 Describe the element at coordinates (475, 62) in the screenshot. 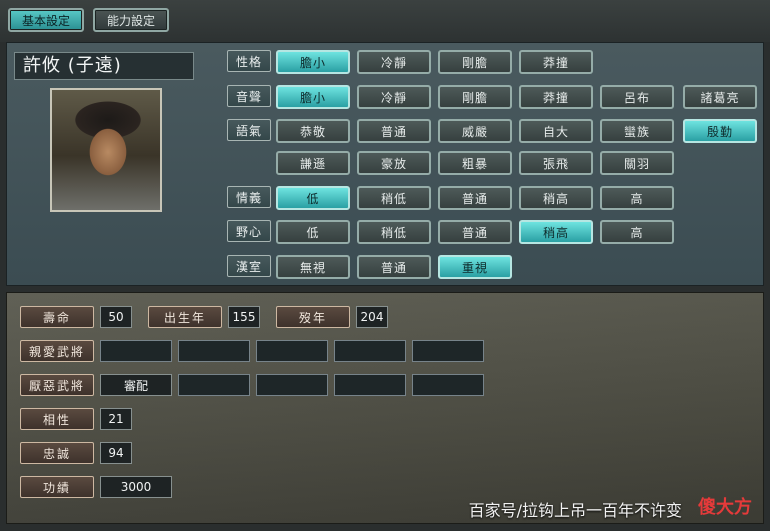

I see `personality-option-bold: 剛膽` at that location.